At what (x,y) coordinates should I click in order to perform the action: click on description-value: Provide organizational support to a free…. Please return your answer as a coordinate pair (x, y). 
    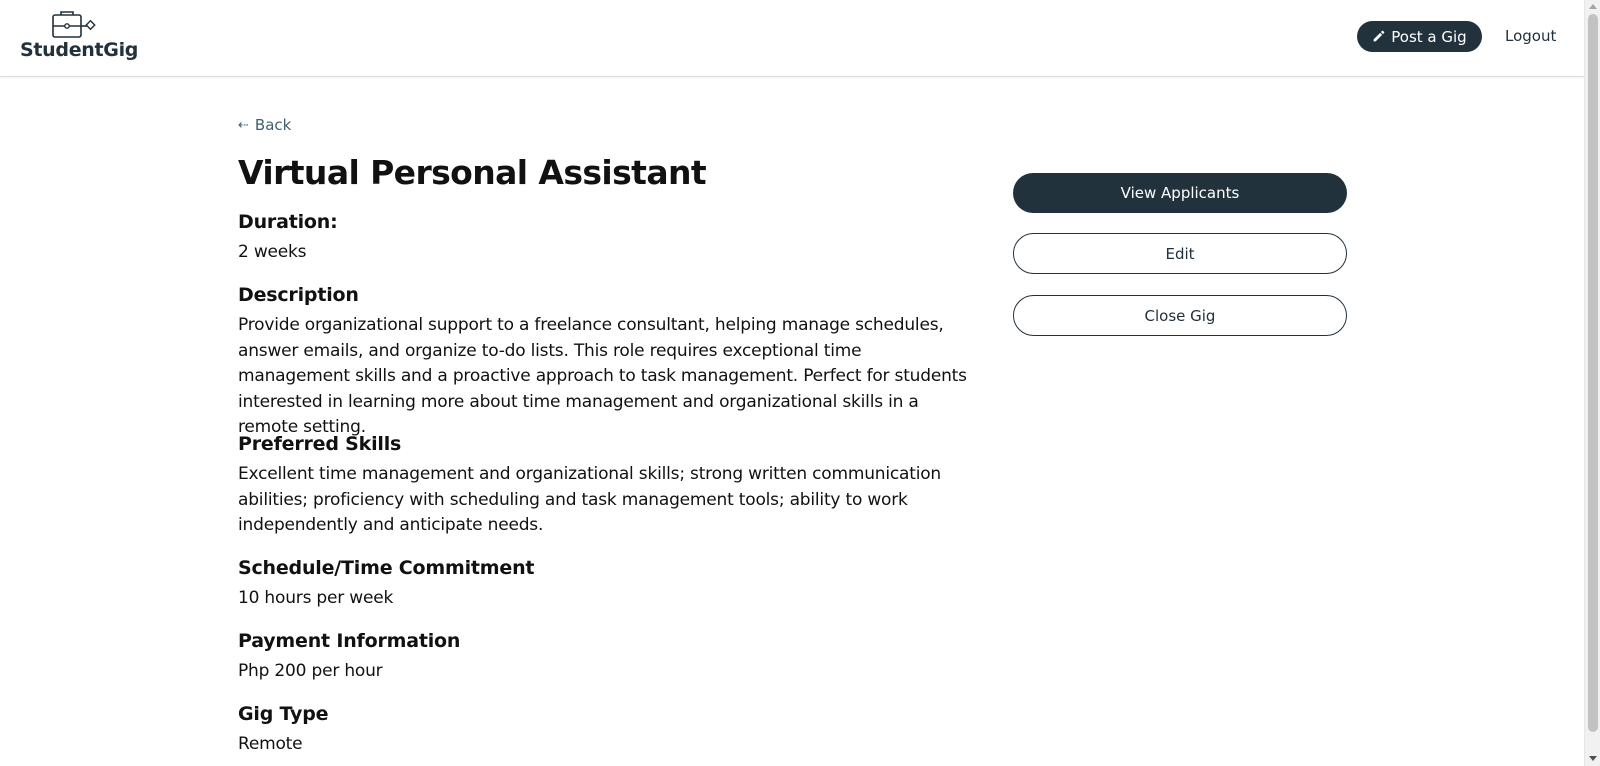
    Looking at the image, I should click on (602, 376).